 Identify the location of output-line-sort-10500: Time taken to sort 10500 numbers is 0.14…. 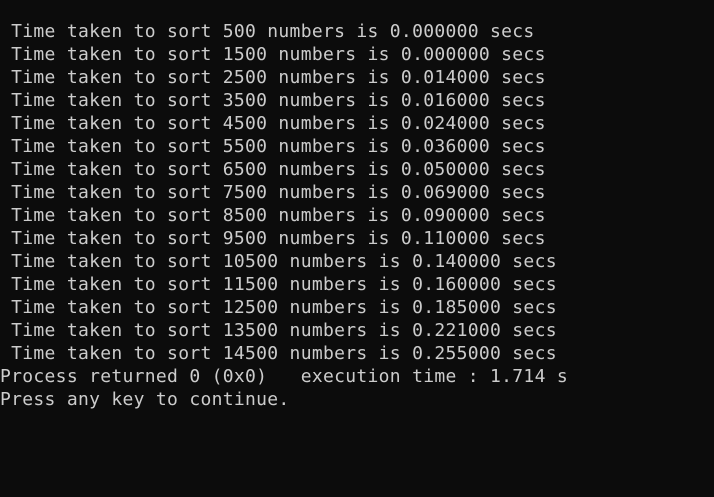
(278, 261).